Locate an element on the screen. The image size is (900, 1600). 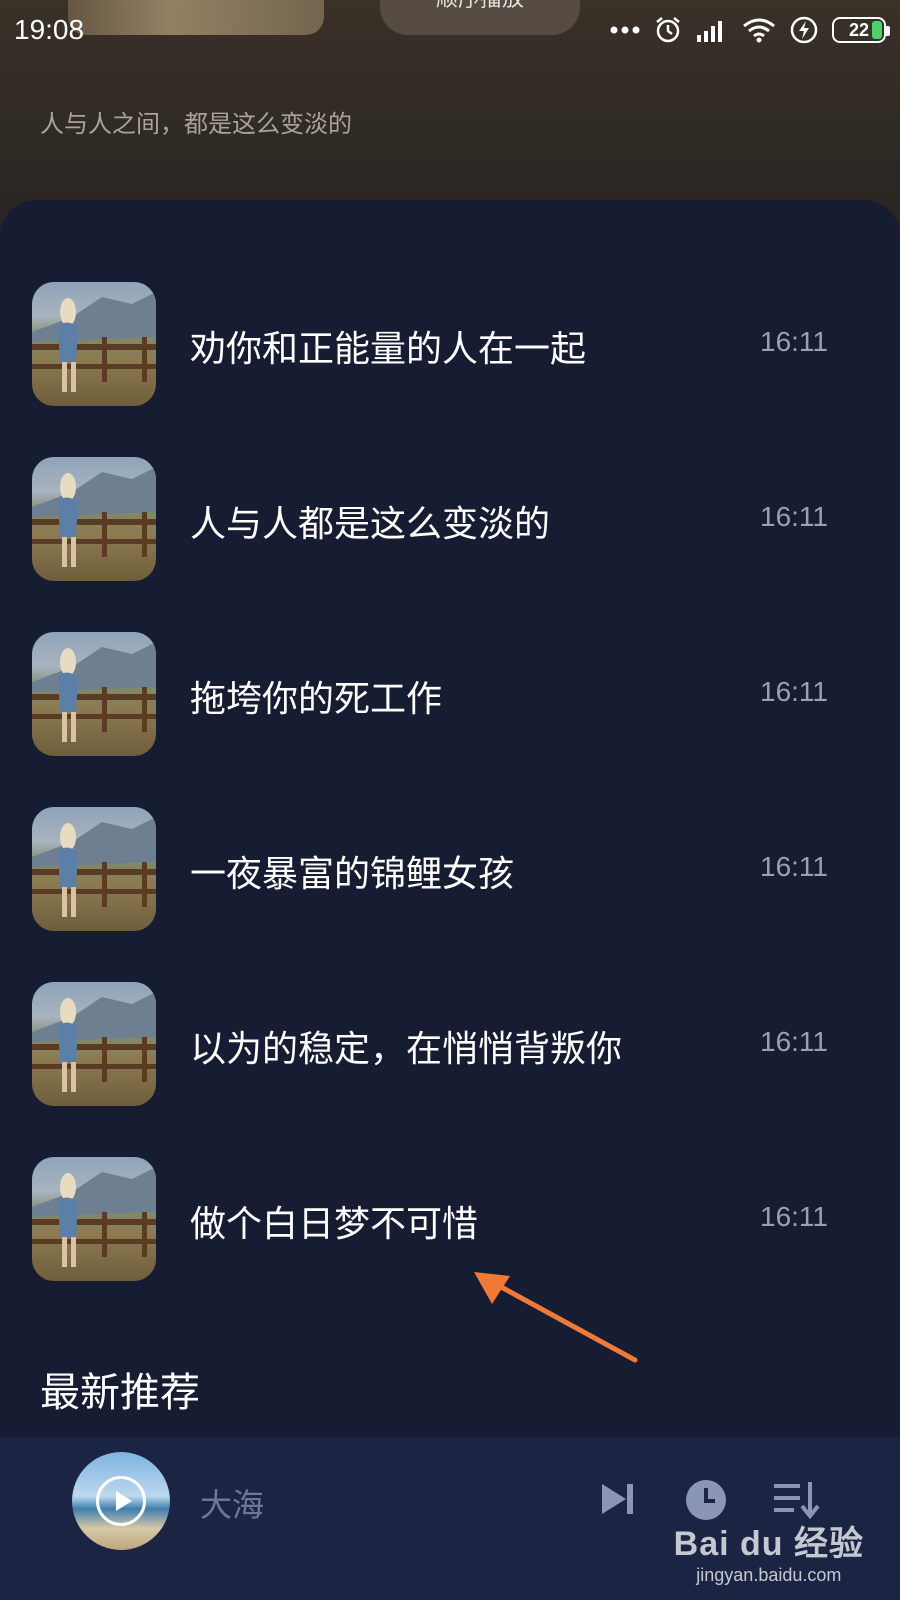
status-time: 19:08 is located at coordinates (49, 29).